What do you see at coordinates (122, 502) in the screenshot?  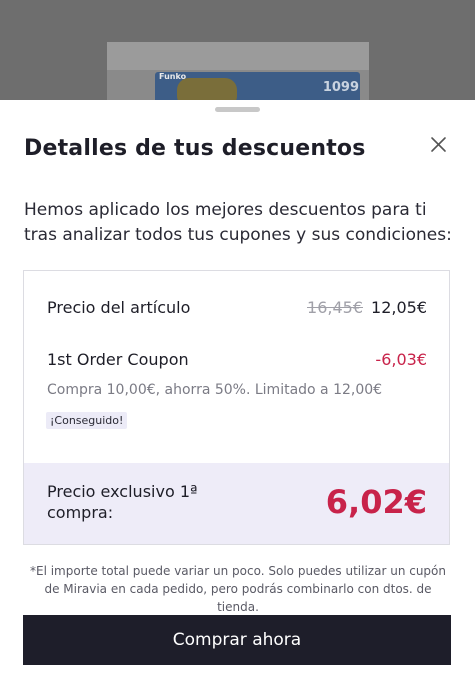 I see `exclusive-price-label: Precio exclusivo 1ª compra:` at bounding box center [122, 502].